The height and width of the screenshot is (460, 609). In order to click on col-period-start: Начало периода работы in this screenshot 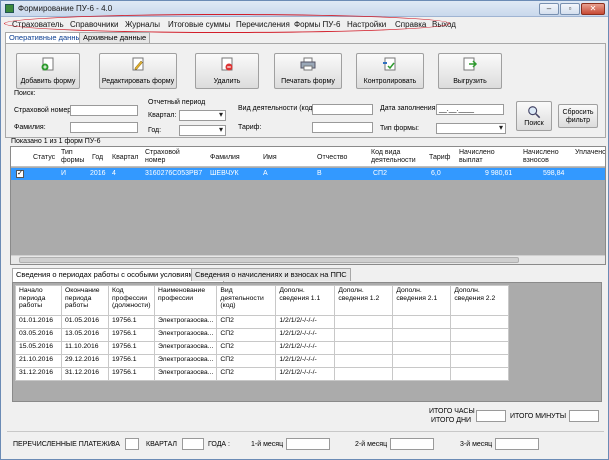, I will do `click(38, 300)`.